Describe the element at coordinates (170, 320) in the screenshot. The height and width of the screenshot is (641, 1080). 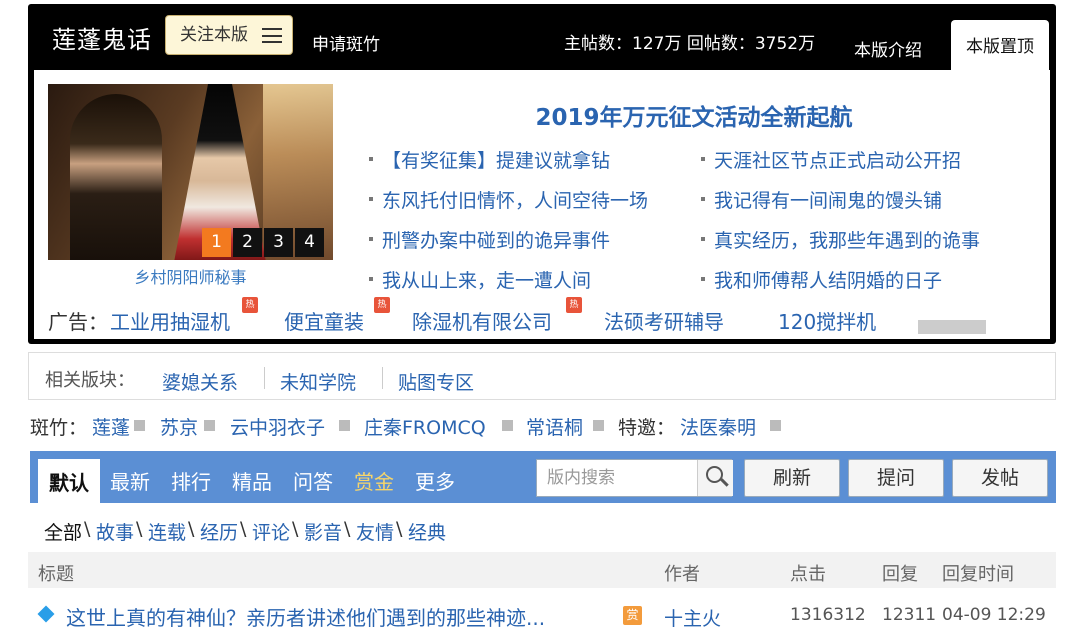
I see `ad-link: 工业用抽湿机` at that location.